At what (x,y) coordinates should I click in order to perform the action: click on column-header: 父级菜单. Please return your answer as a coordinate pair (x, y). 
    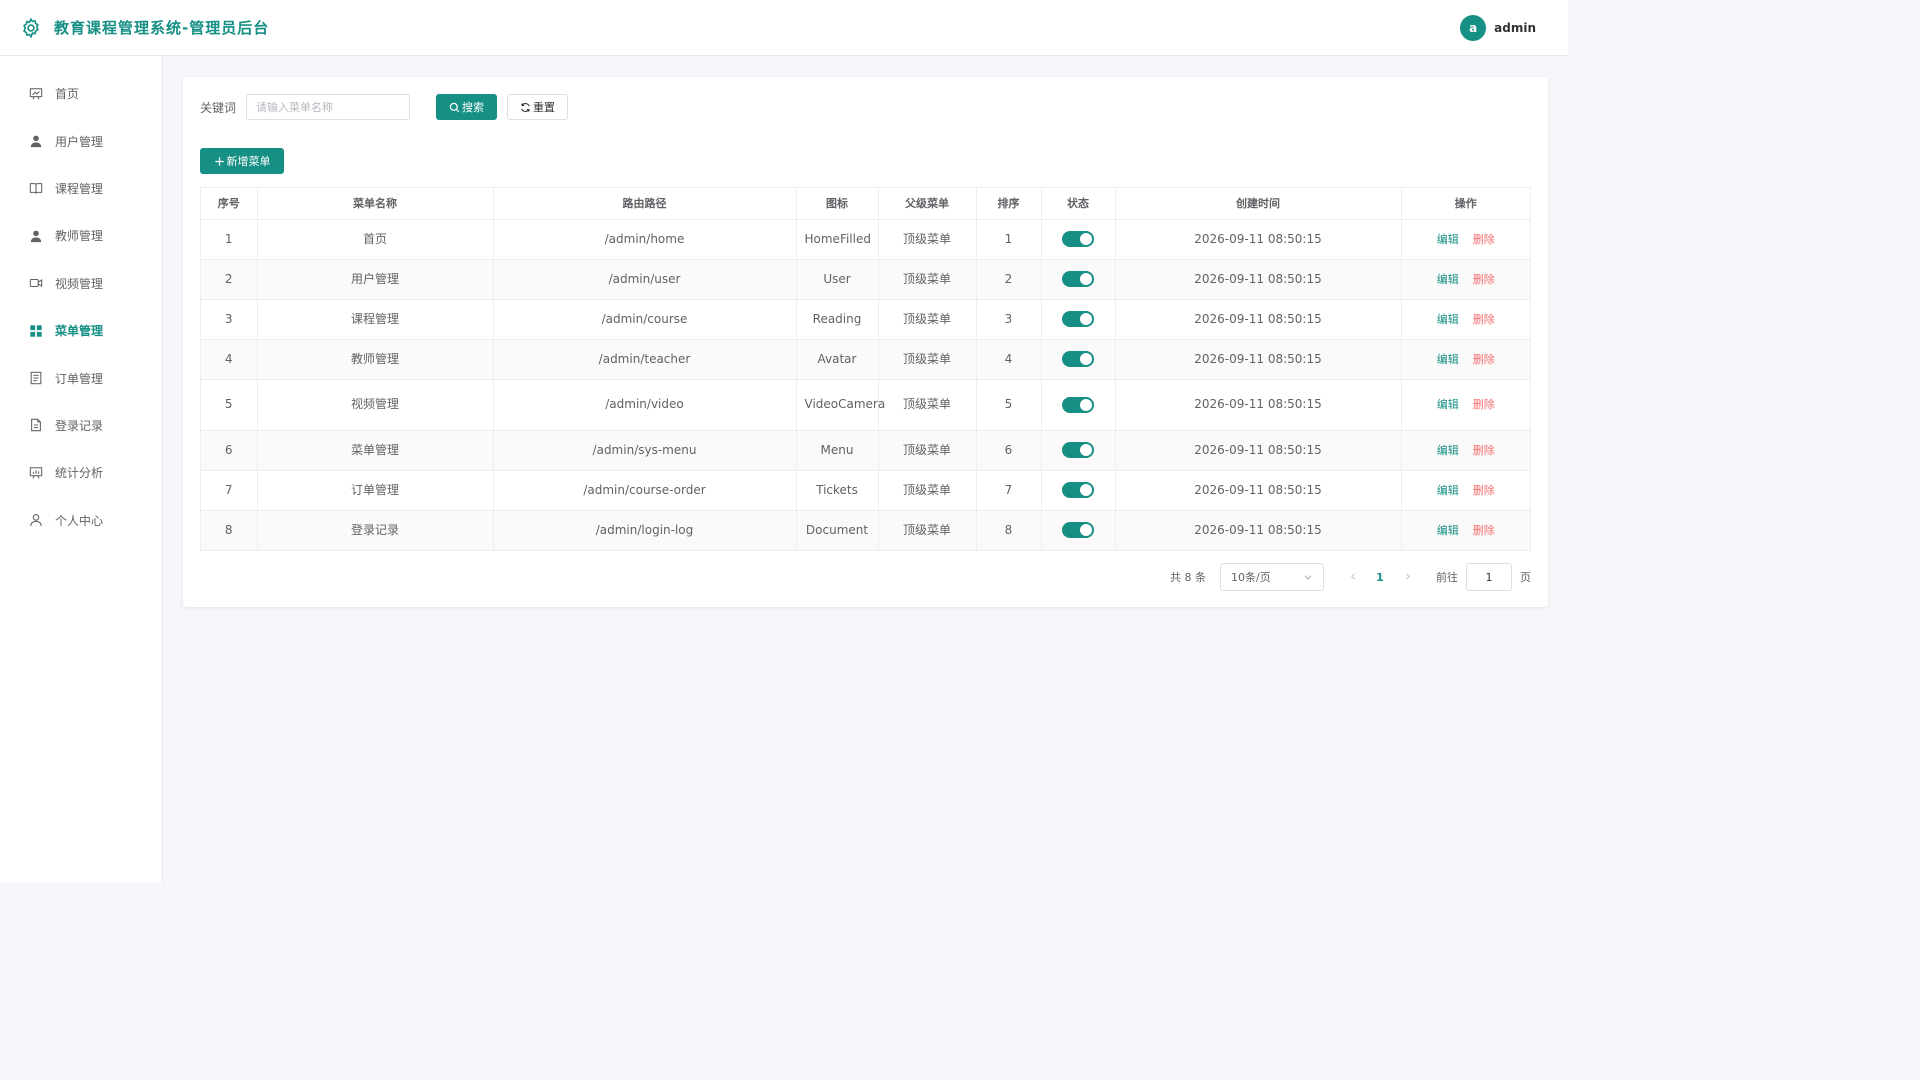
    Looking at the image, I should click on (927, 204).